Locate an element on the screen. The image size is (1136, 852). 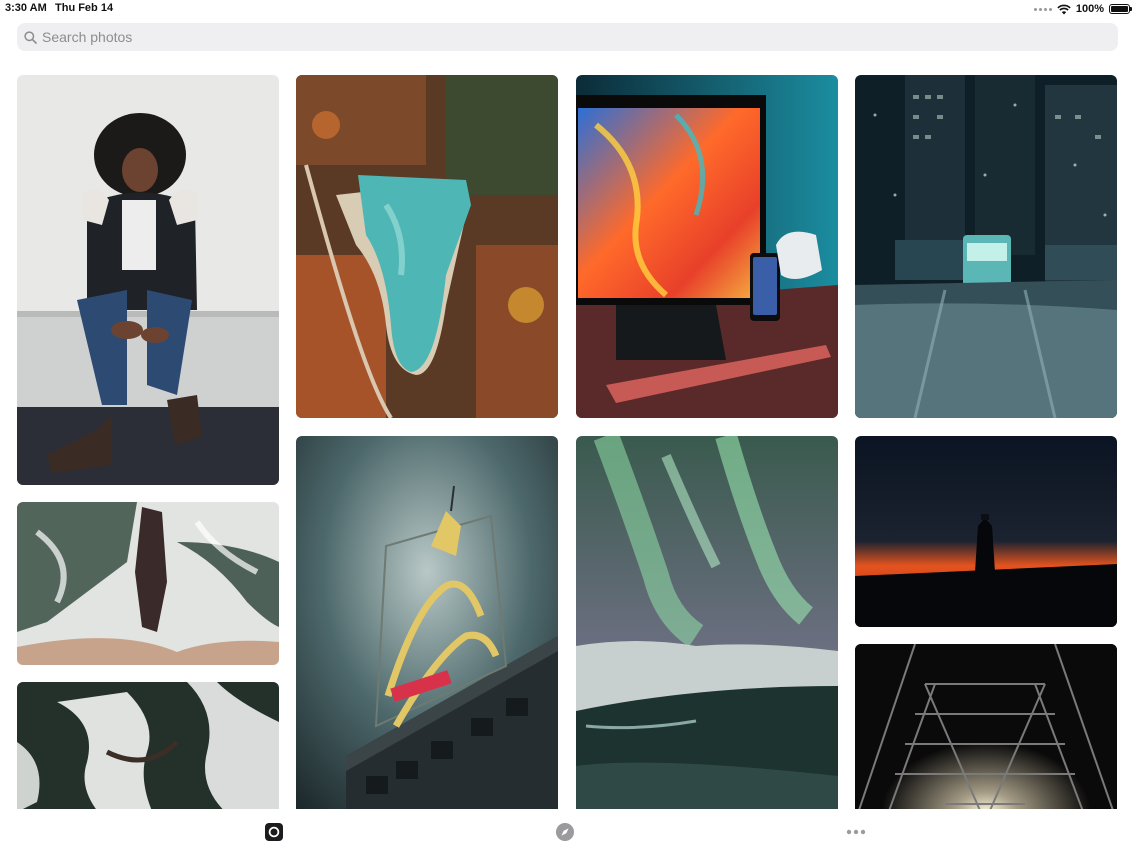
camera-icon is located at coordinates (274, 832).